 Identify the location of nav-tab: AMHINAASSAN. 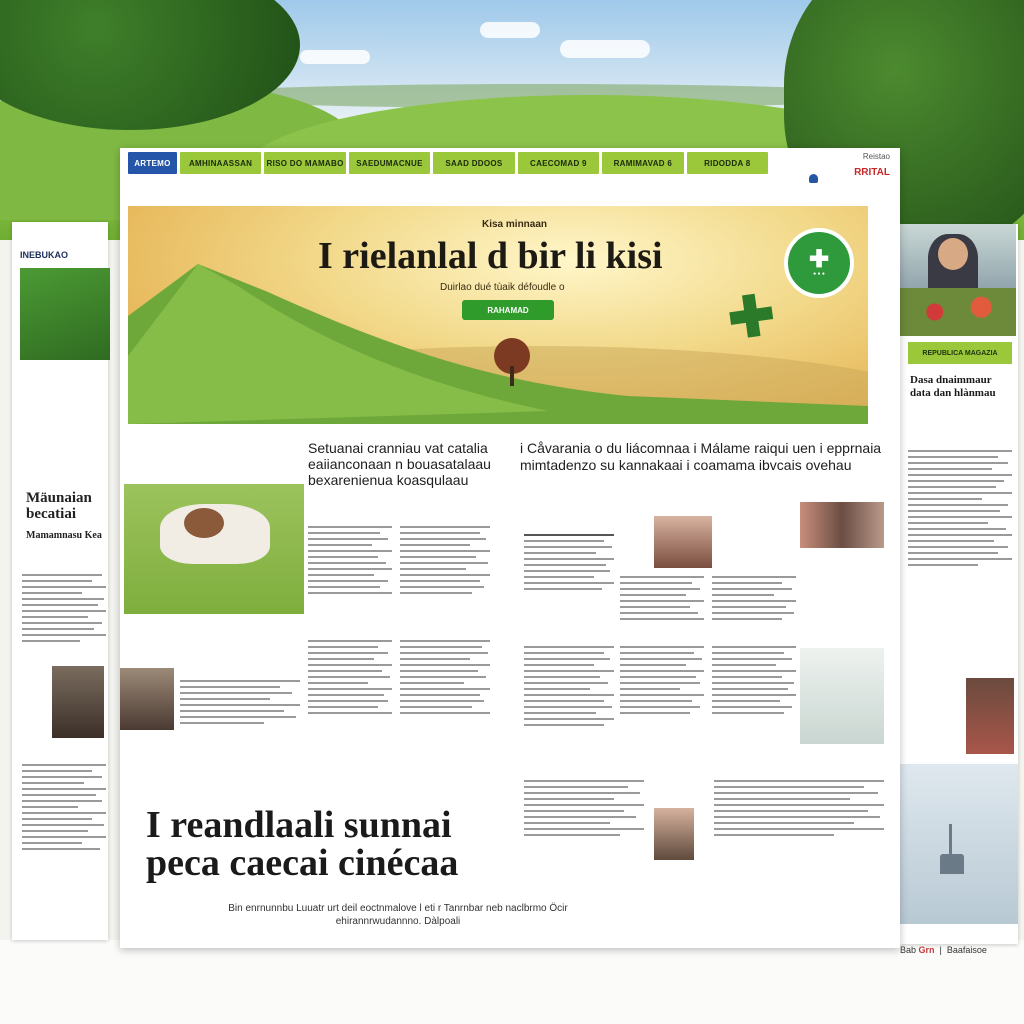
(220, 163).